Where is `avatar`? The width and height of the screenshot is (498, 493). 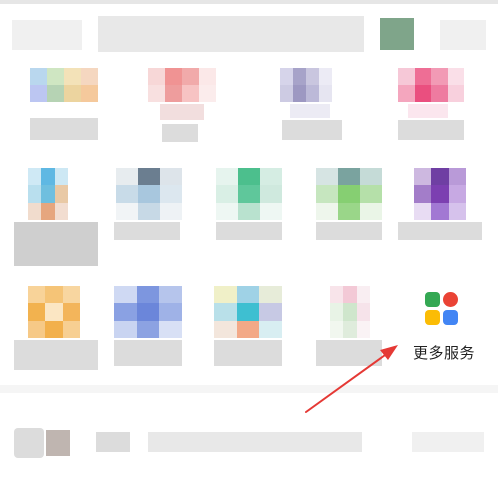
avatar is located at coordinates (397, 34).